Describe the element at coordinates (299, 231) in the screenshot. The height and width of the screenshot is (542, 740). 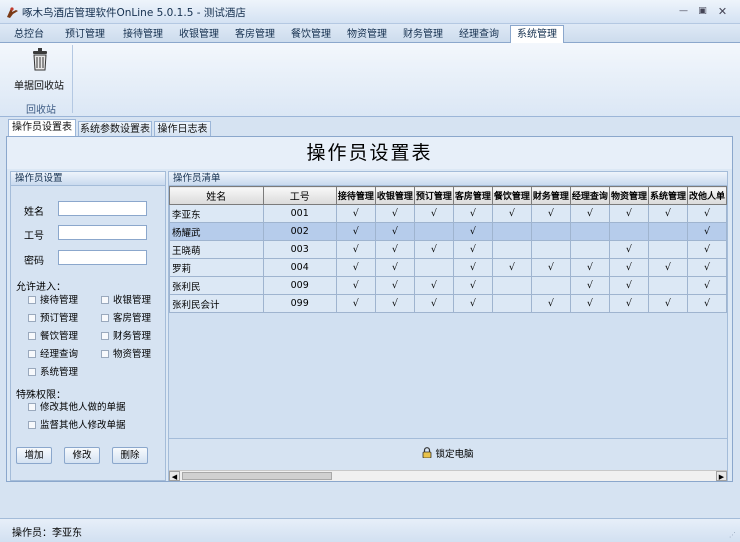
I see `cell-id: 002` at that location.